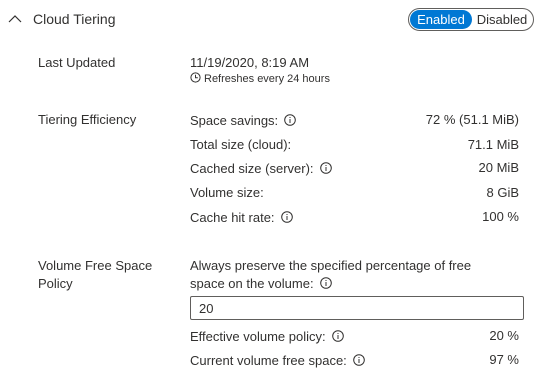 This screenshot has height=379, width=553. What do you see at coordinates (77, 62) in the screenshot?
I see `last-updated-label: Last Updated` at bounding box center [77, 62].